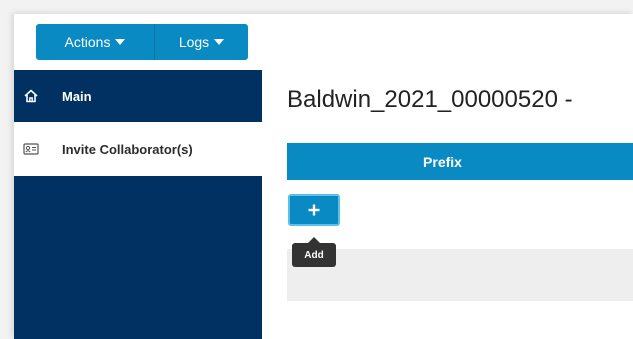  I want to click on logs-label: Logs, so click(194, 42).